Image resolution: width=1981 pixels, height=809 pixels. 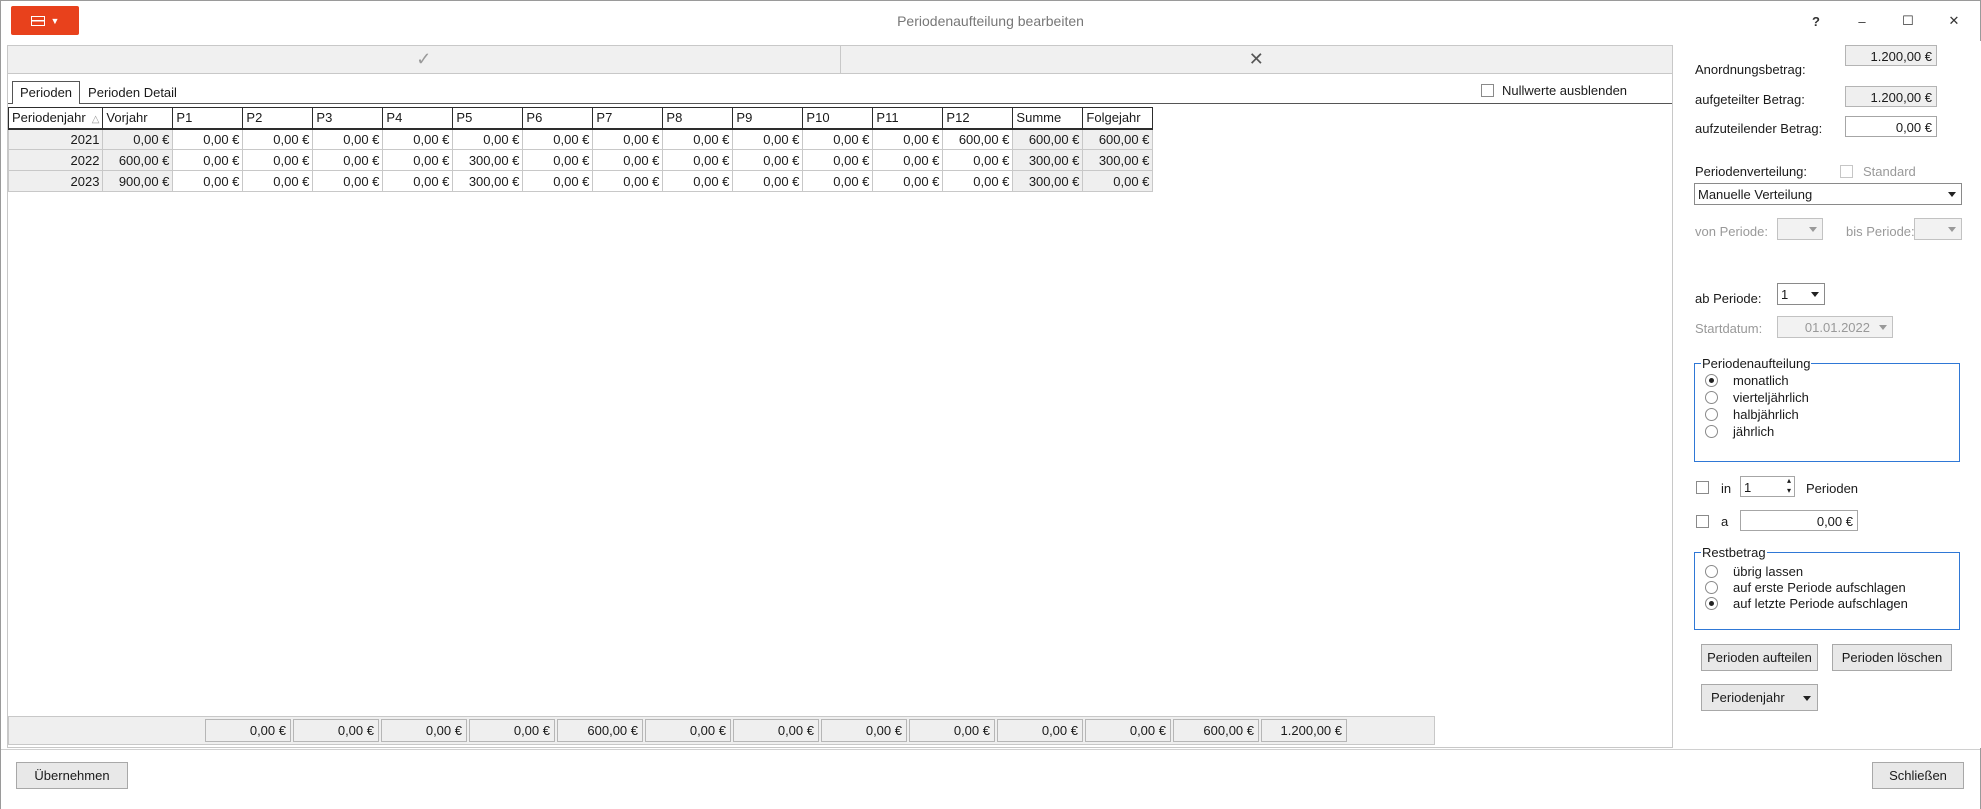 I want to click on column-header-folgejahr: Folgejahr, so click(x=1118, y=118).